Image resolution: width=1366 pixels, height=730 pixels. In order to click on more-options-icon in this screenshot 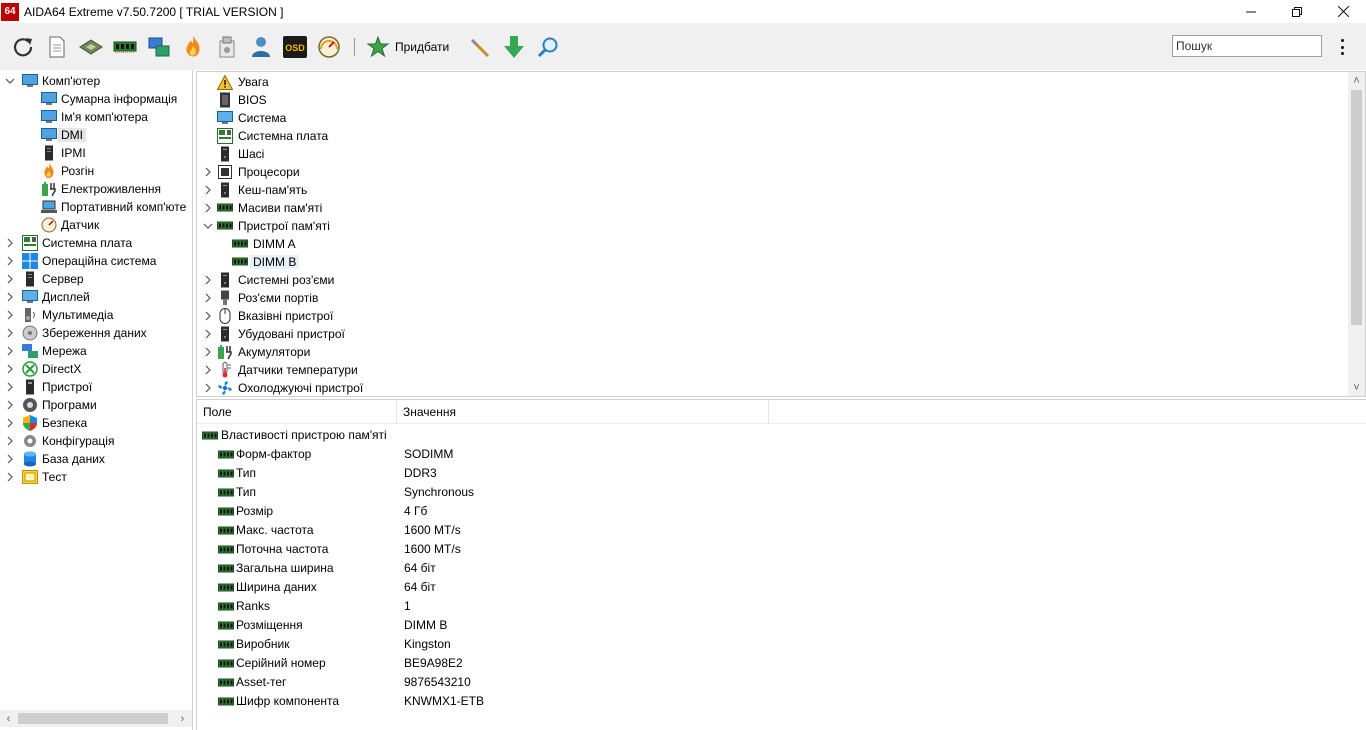, I will do `click(1342, 47)`.